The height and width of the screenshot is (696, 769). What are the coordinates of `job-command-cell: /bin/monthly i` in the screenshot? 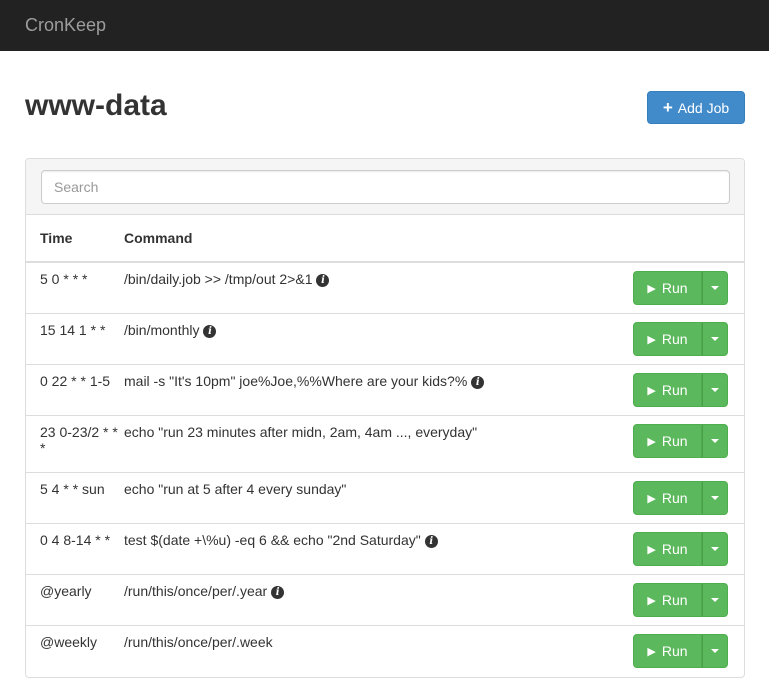 It's located at (378, 339).